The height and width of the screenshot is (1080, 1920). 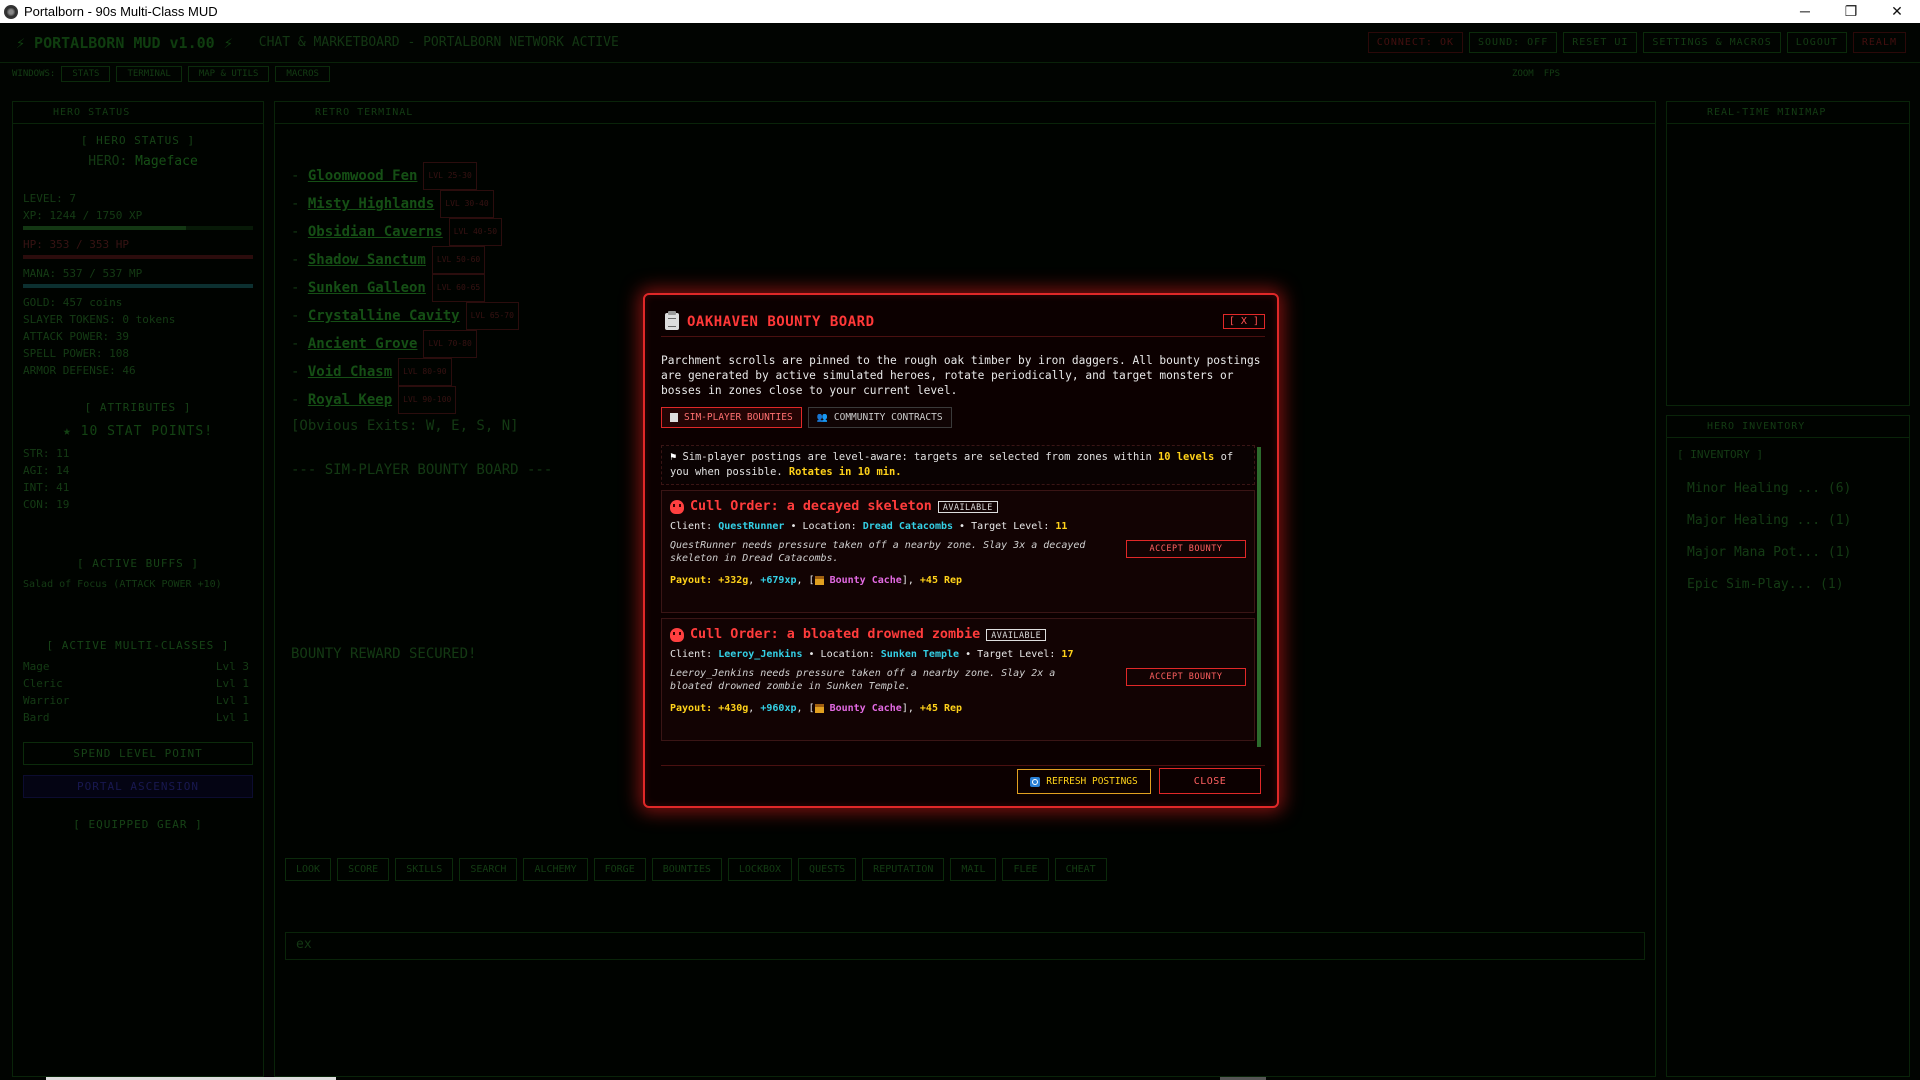 What do you see at coordinates (751, 526) in the screenshot?
I see `bounty-client: QuestRunner` at bounding box center [751, 526].